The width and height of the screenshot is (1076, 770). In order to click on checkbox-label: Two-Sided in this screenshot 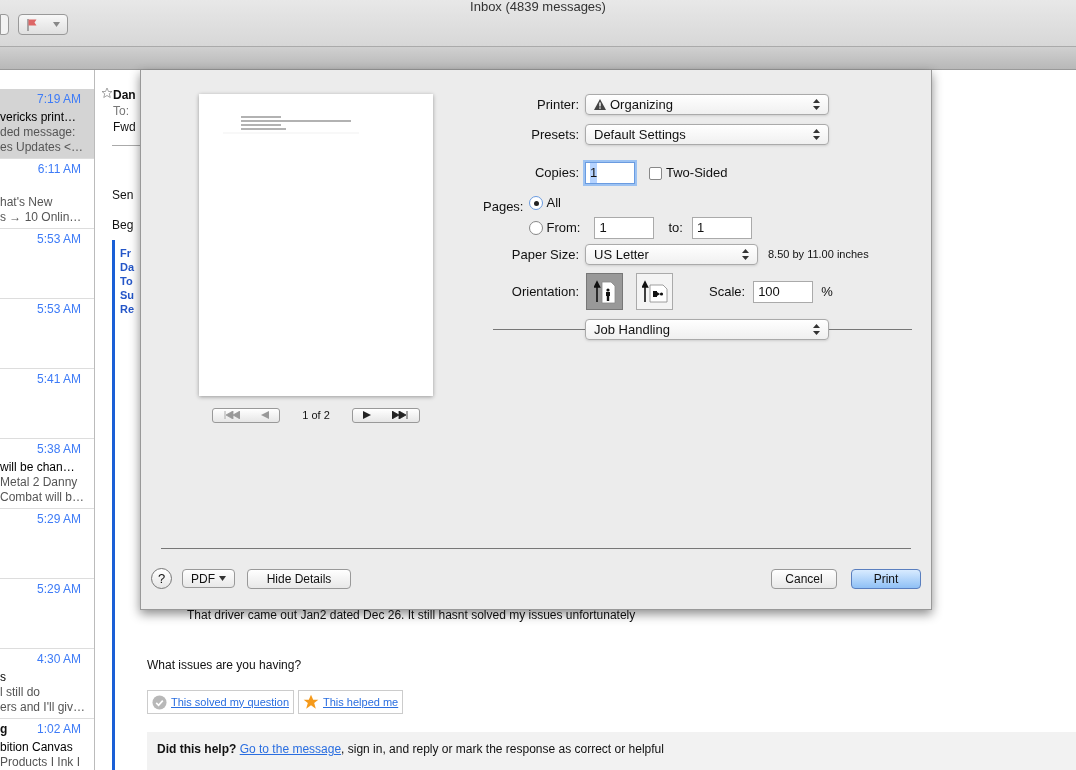, I will do `click(697, 173)`.